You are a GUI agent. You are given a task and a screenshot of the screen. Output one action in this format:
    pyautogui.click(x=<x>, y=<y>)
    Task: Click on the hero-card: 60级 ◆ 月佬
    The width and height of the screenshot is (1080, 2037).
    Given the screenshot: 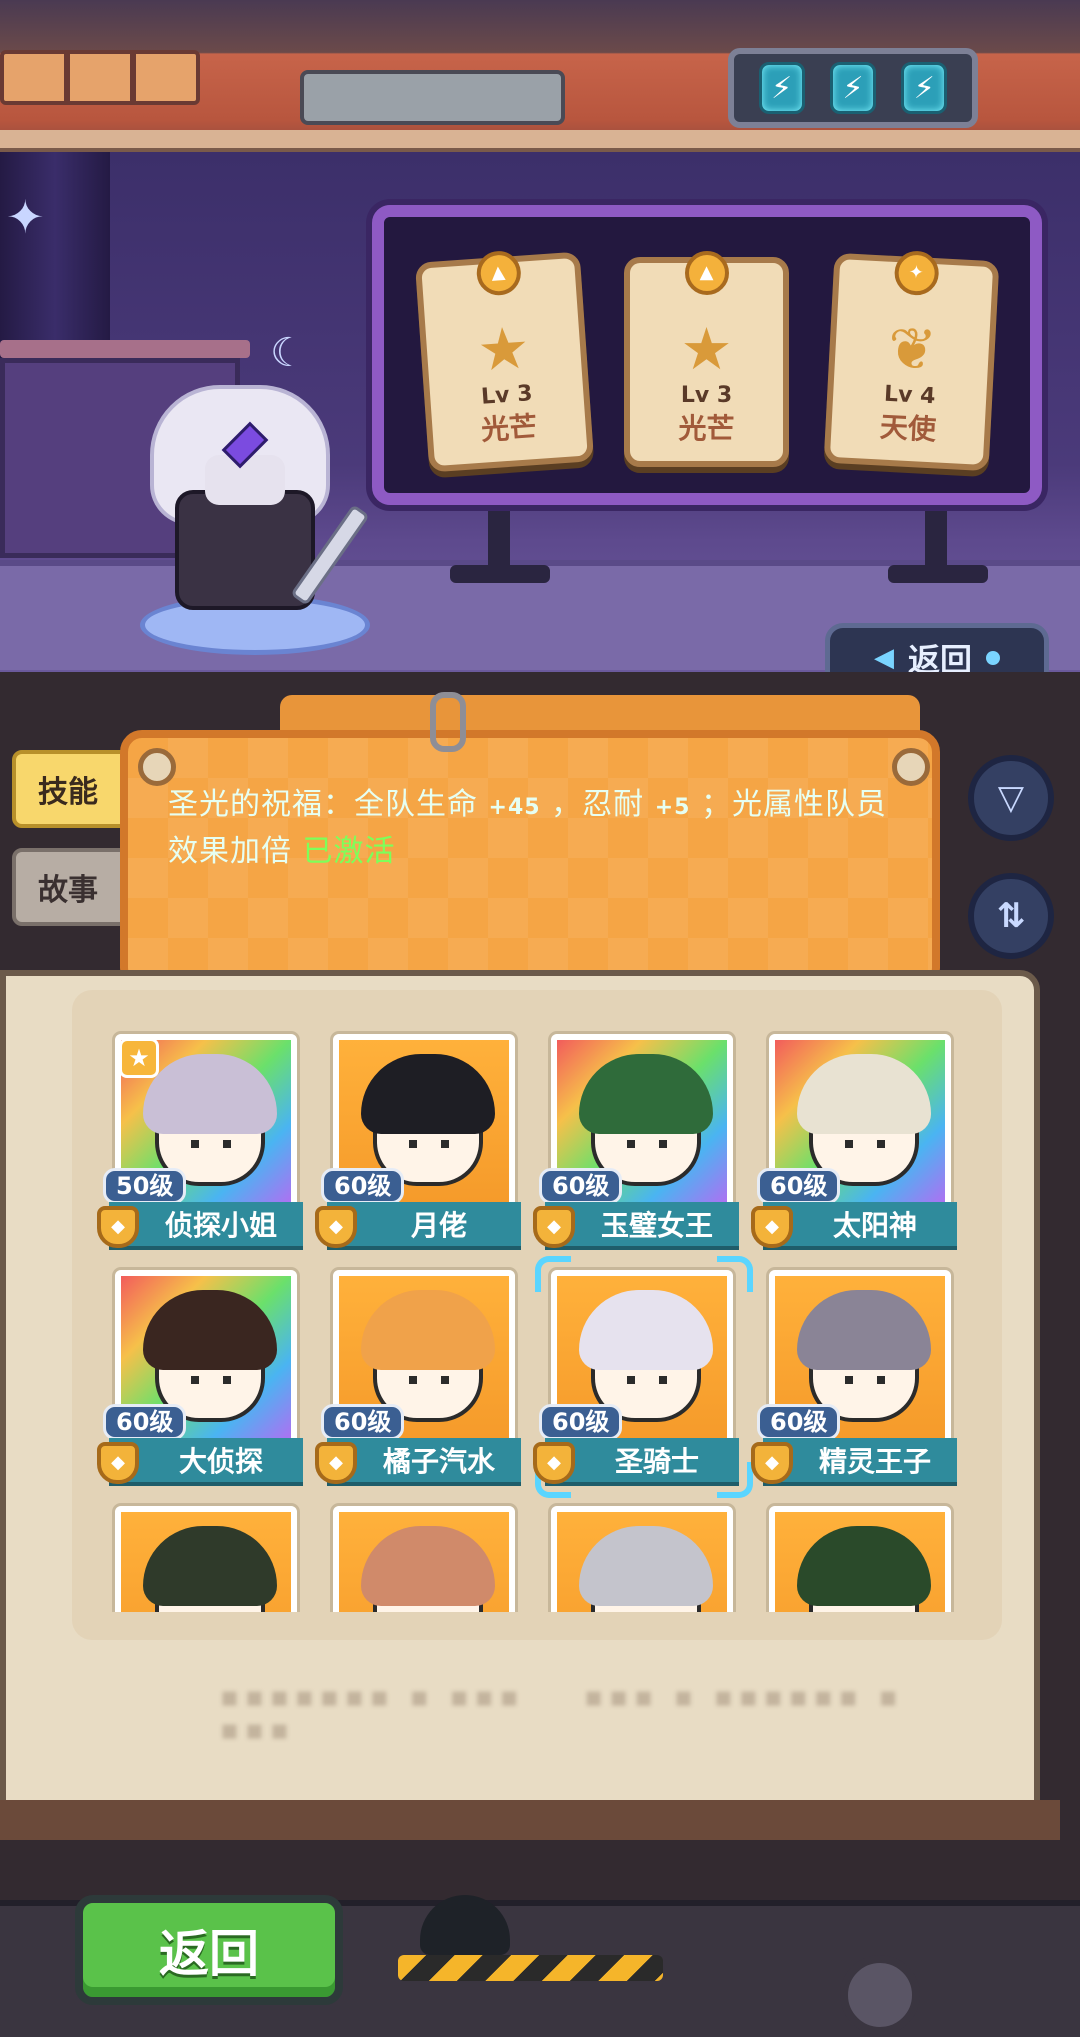 What is the action you would take?
    pyautogui.click(x=419, y=1140)
    